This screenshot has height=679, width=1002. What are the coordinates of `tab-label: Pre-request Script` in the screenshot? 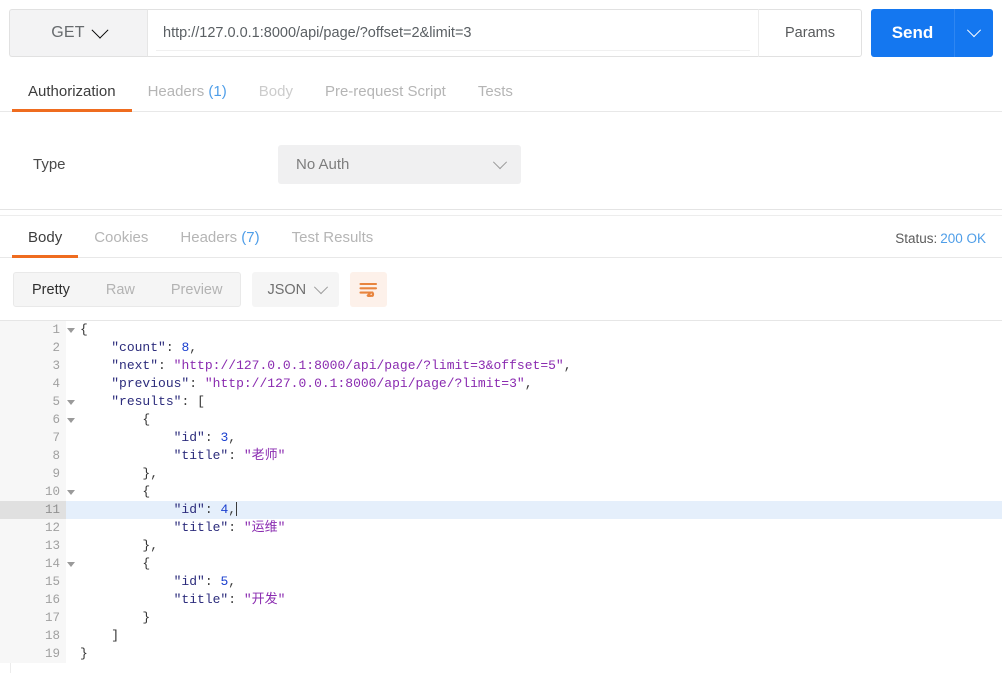 It's located at (385, 91).